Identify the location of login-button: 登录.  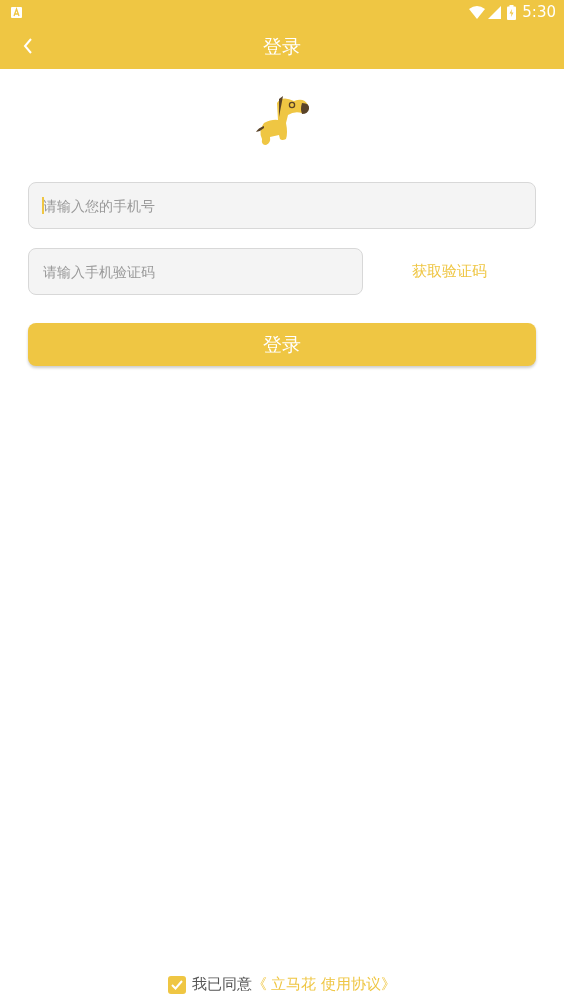
(282, 344).